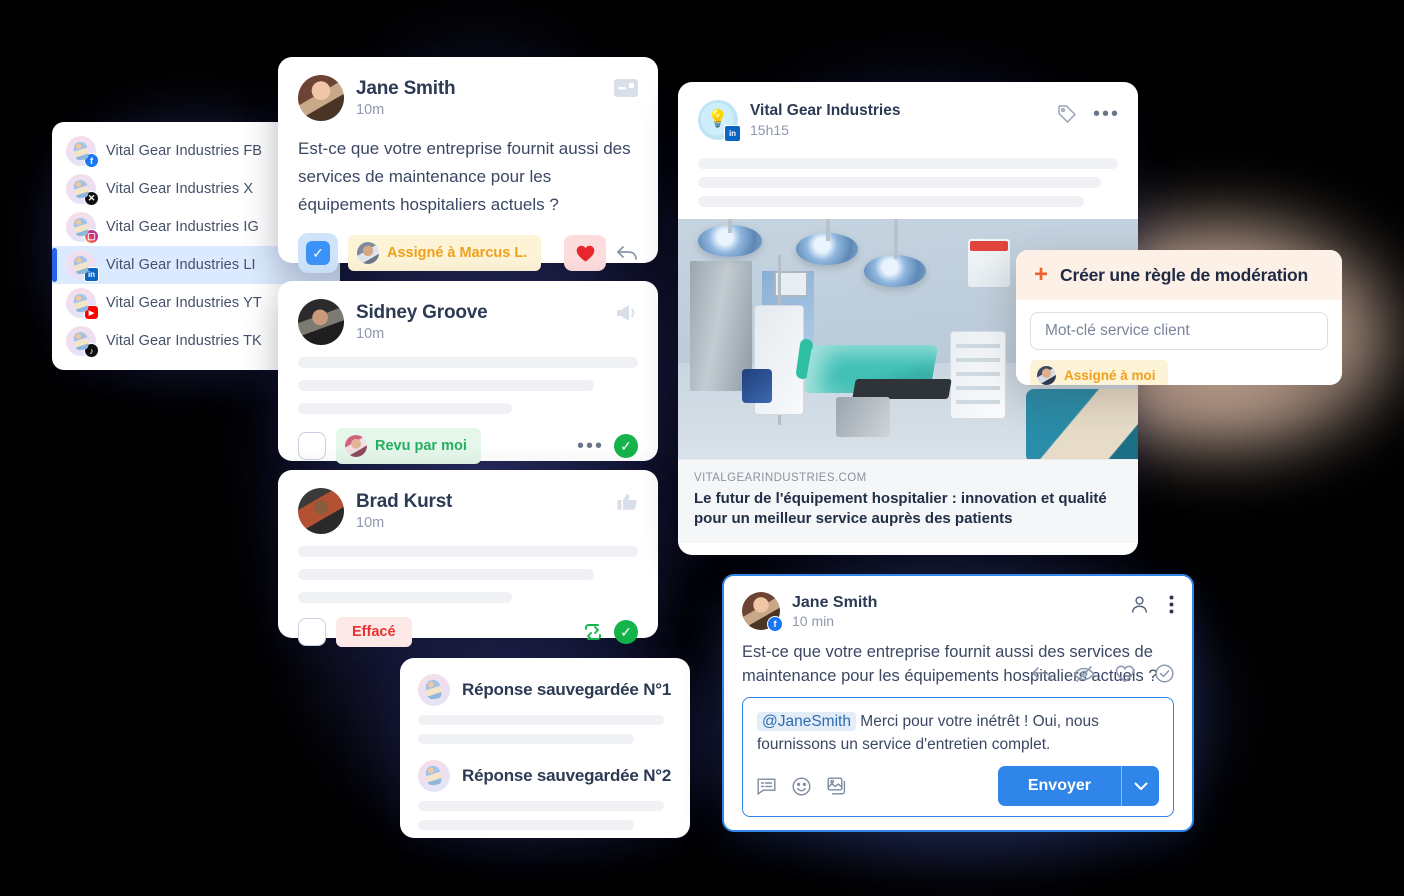 The height and width of the screenshot is (896, 1404). I want to click on assigned-to-me-badge: Assigné à moi, so click(1099, 372).